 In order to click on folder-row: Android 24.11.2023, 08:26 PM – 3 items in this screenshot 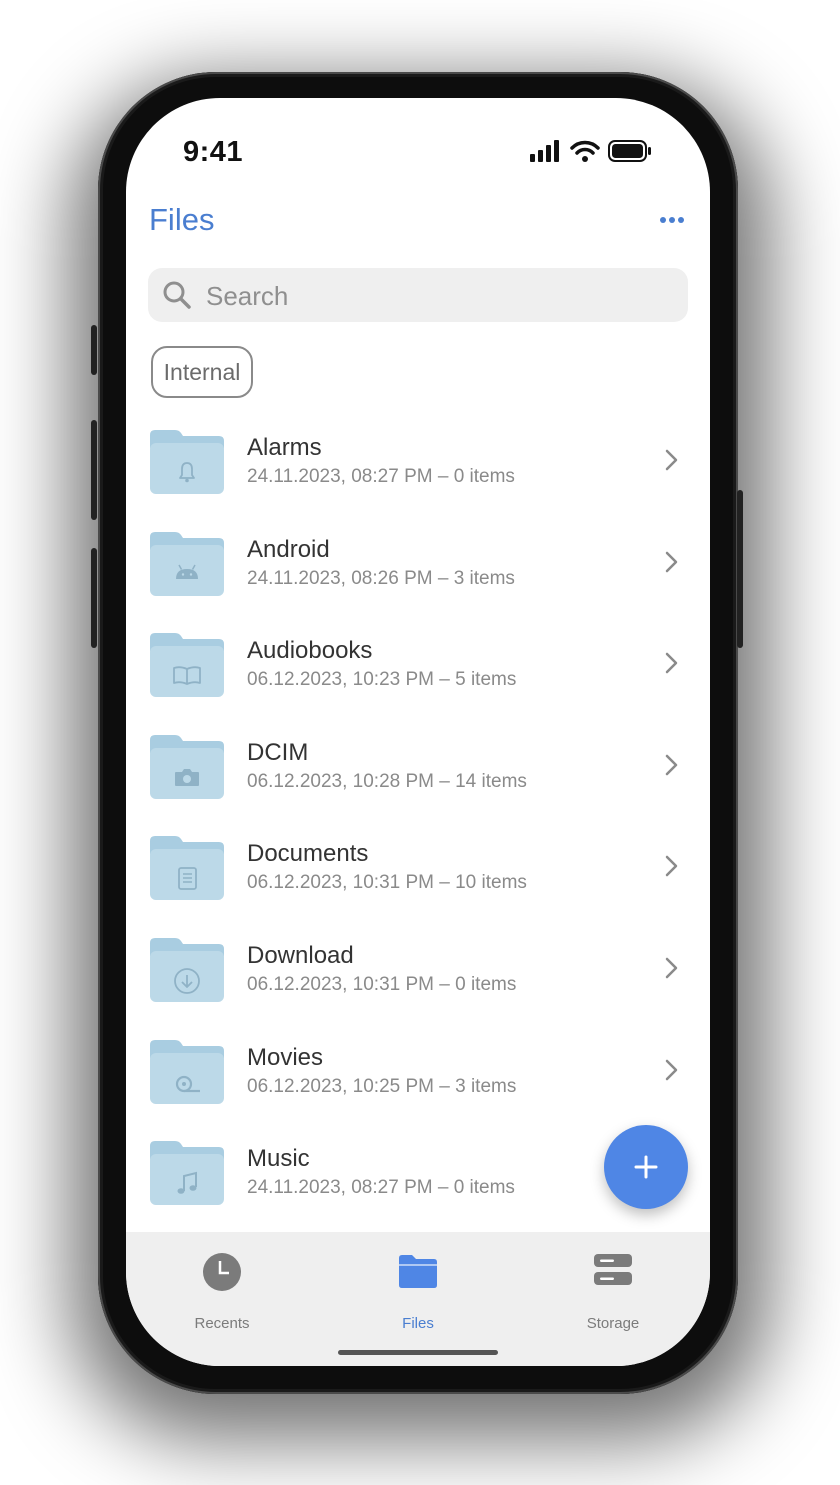, I will do `click(418, 581)`.